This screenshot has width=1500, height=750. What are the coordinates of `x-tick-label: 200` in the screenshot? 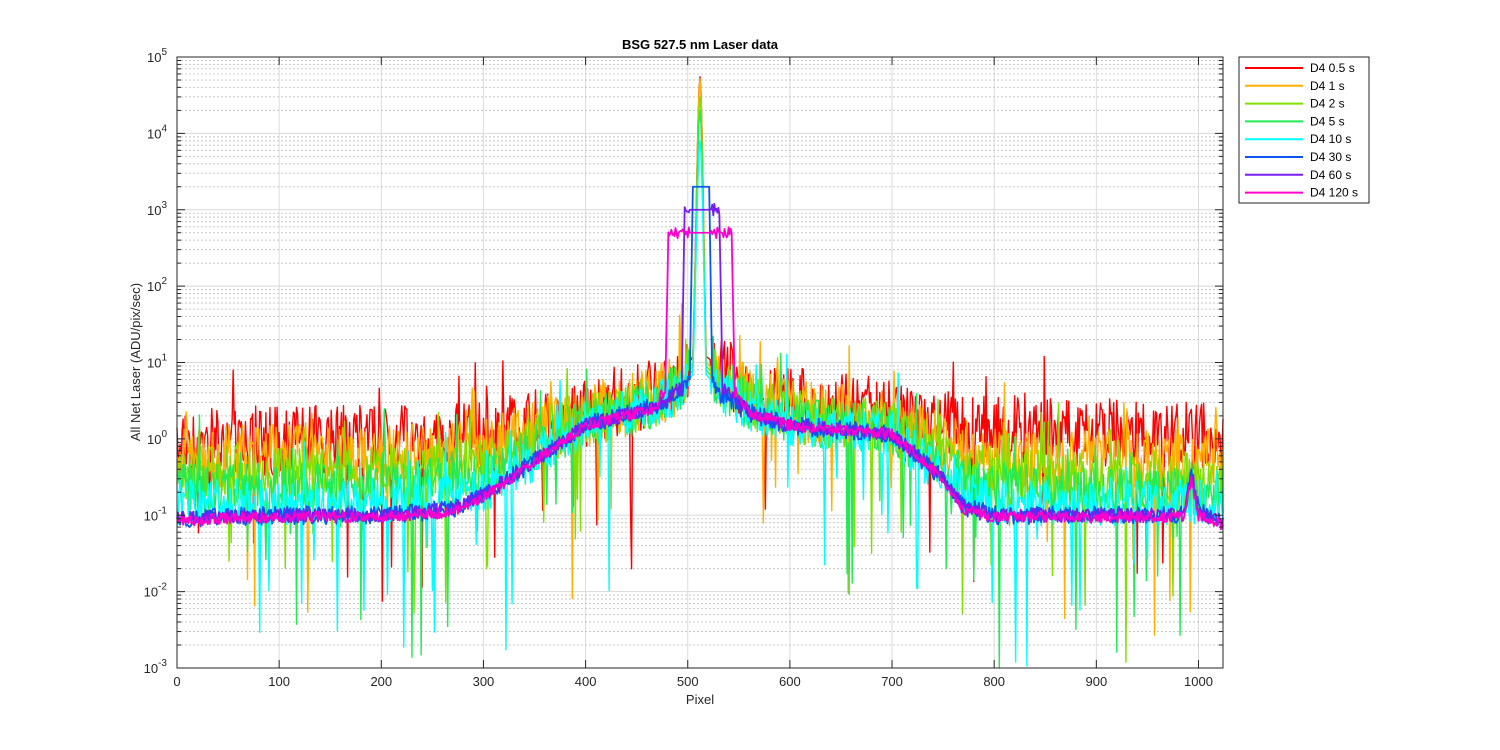 It's located at (381, 681).